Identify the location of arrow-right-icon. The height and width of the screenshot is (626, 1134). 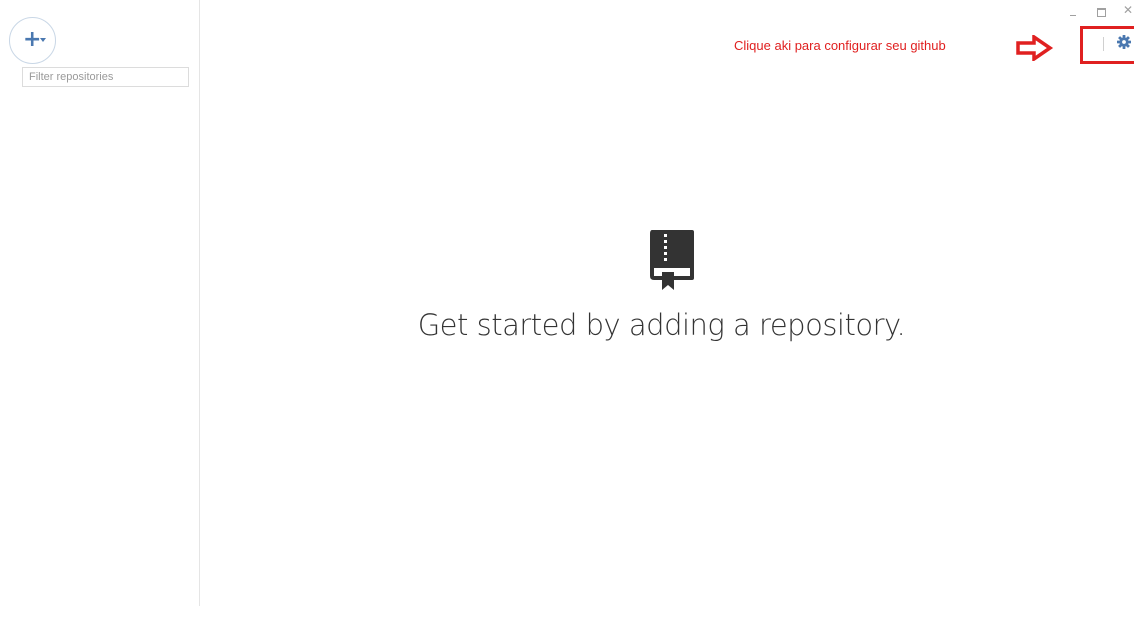
(1035, 48).